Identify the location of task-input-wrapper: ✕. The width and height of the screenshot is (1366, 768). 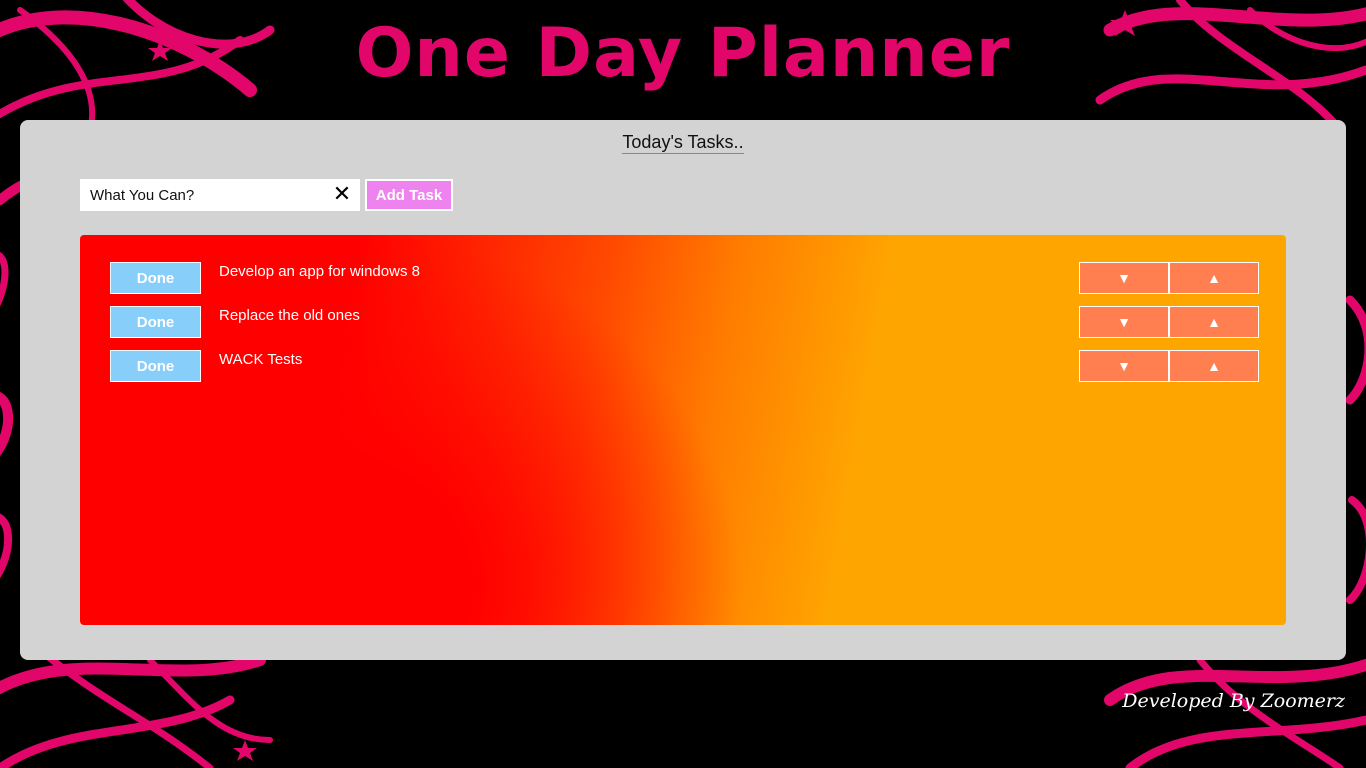
(220, 195).